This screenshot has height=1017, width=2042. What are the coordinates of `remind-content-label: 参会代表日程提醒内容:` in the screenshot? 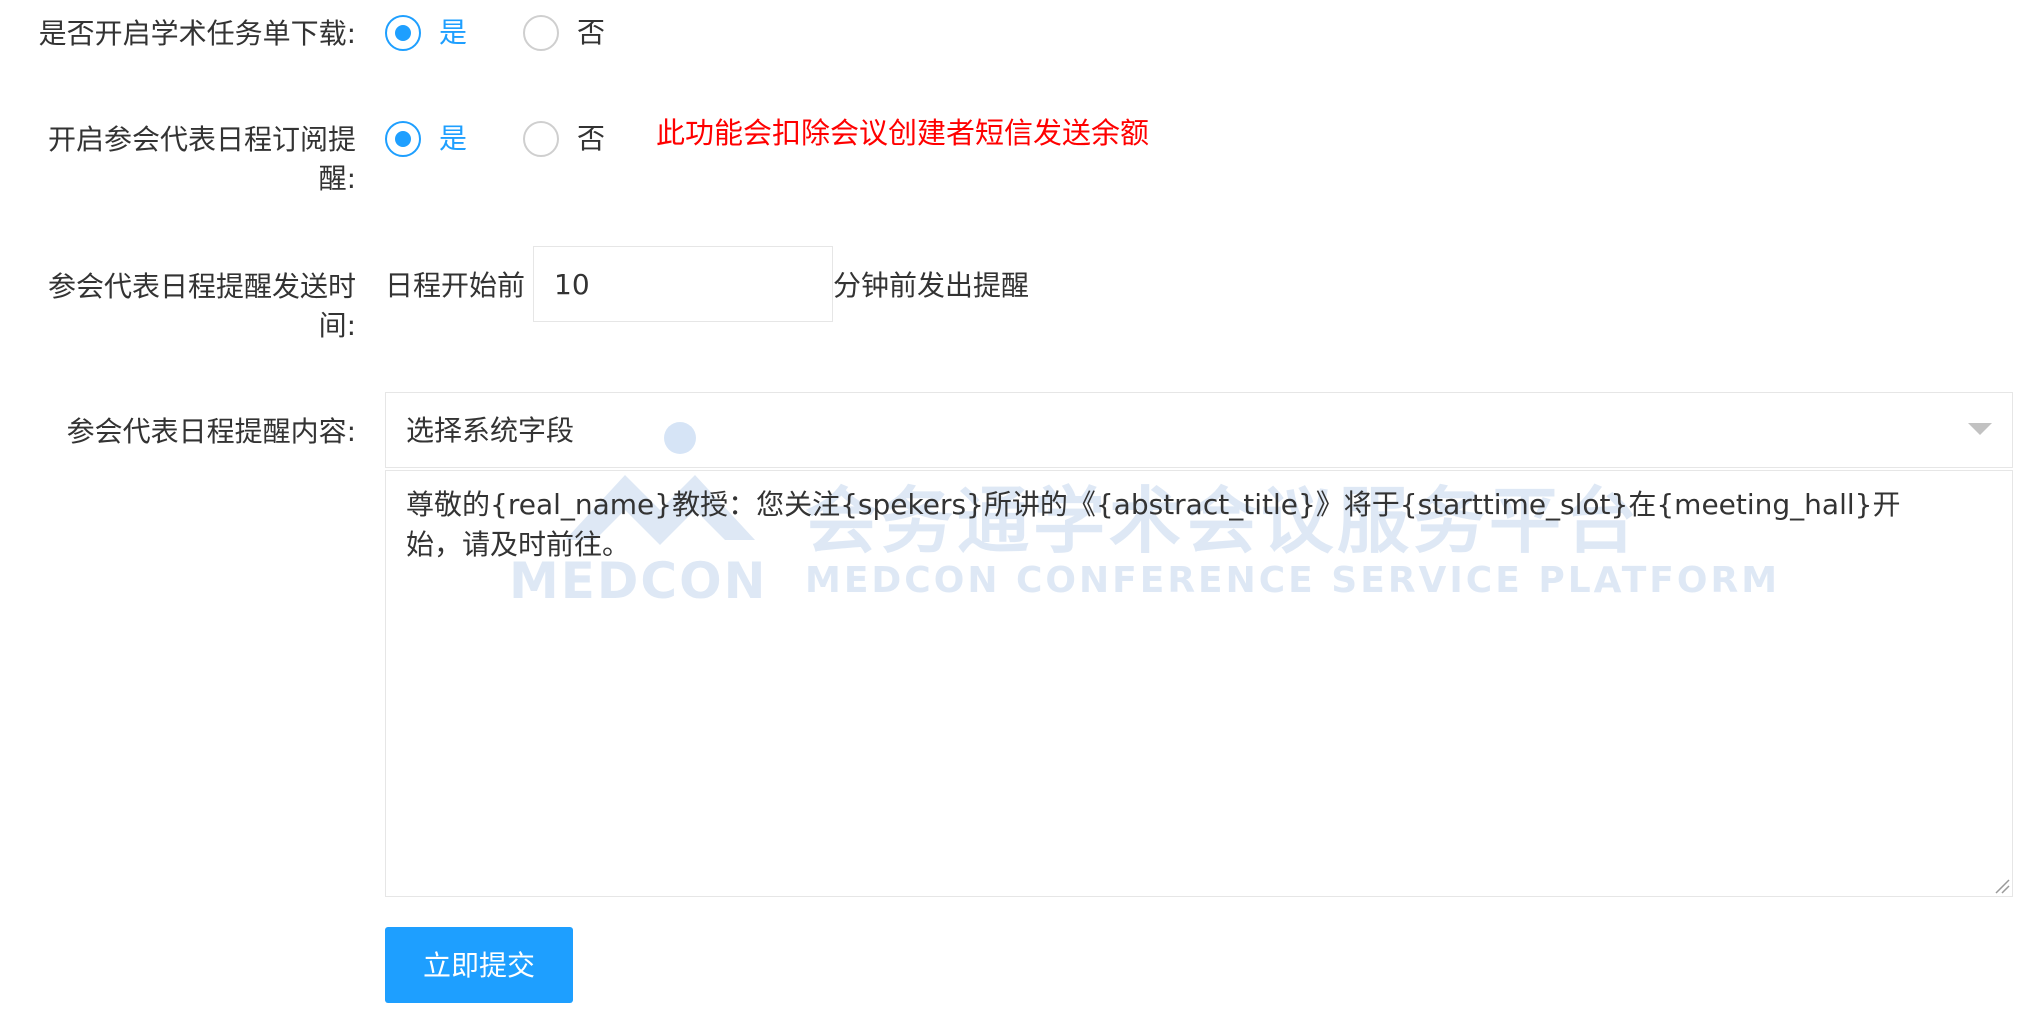 It's located at (178, 431).